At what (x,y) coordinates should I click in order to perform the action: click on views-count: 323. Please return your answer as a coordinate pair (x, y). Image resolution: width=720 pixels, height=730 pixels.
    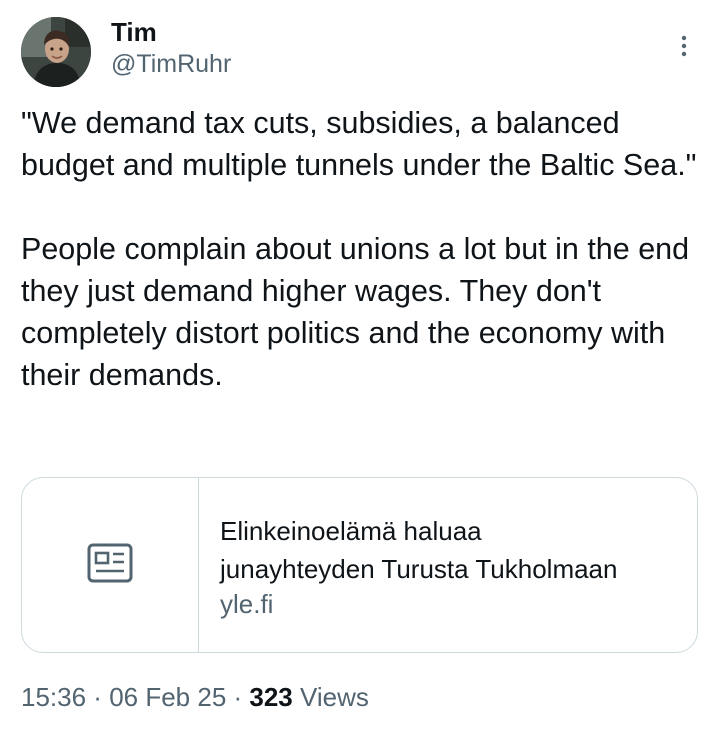
    Looking at the image, I should click on (271, 697).